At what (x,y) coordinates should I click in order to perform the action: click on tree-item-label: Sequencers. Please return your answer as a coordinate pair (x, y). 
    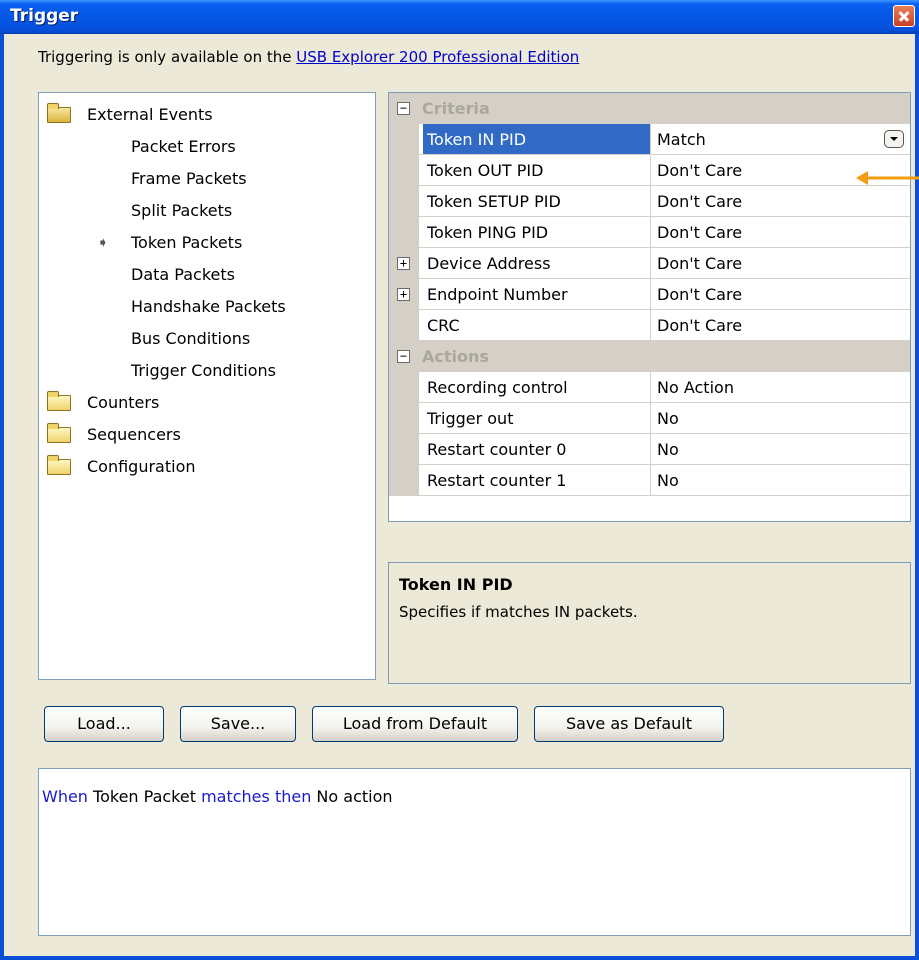
    Looking at the image, I should click on (134, 434).